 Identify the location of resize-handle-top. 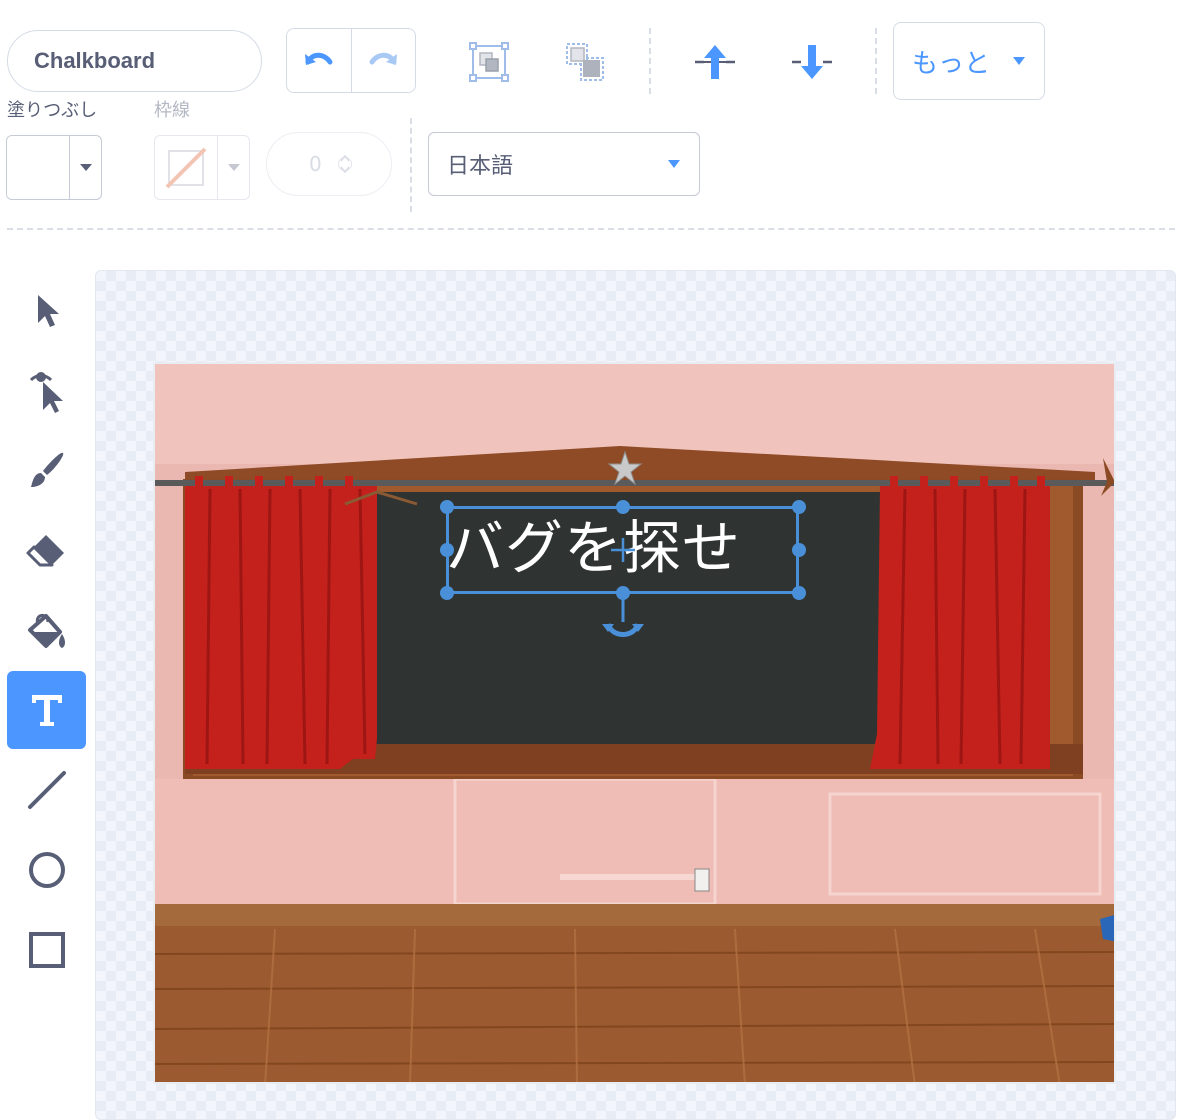
(623, 507).